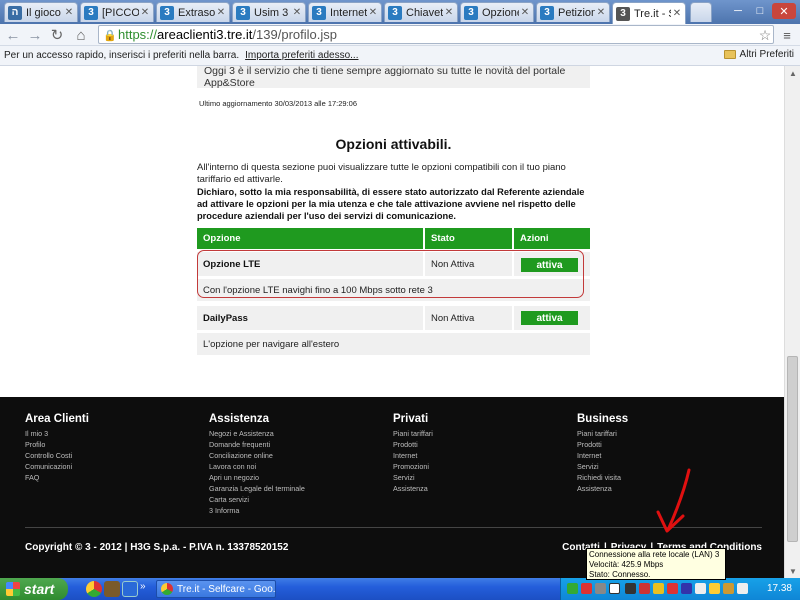 This screenshot has height=600, width=800. I want to click on close-window-button: ✕, so click(784, 11).